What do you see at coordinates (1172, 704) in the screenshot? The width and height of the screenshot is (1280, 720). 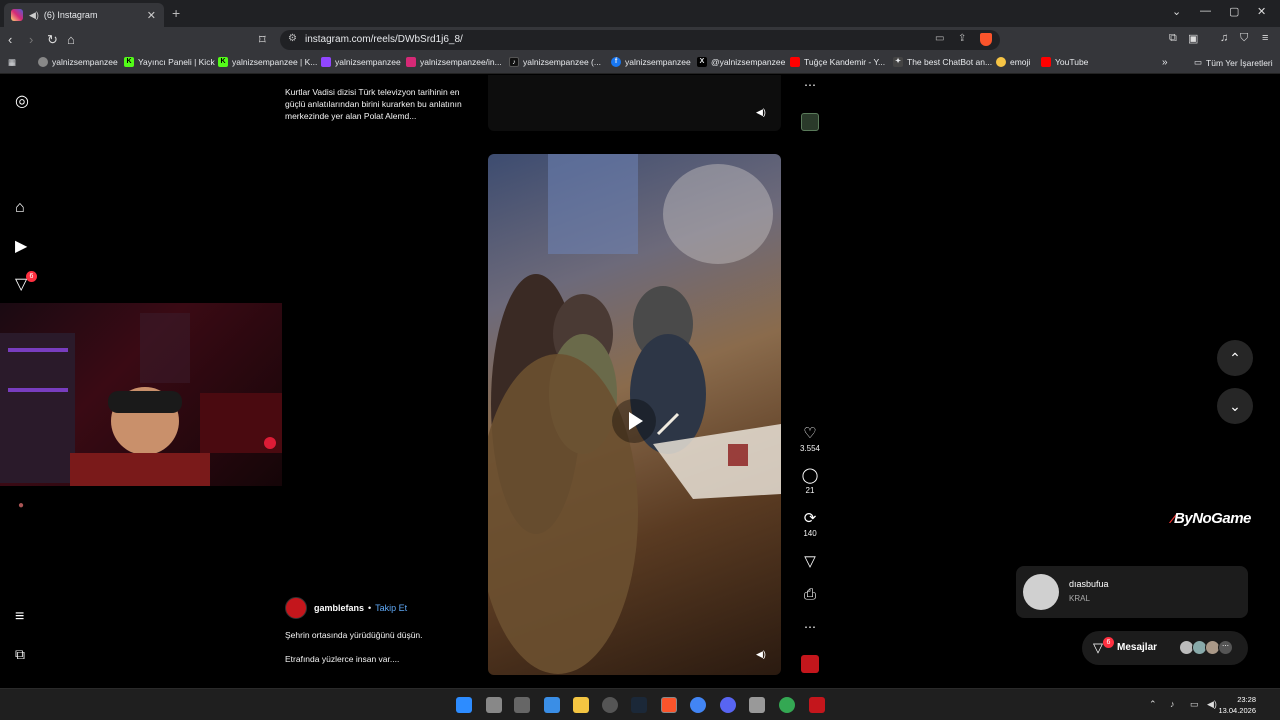 I see `microphone-icon: ♪` at bounding box center [1172, 704].